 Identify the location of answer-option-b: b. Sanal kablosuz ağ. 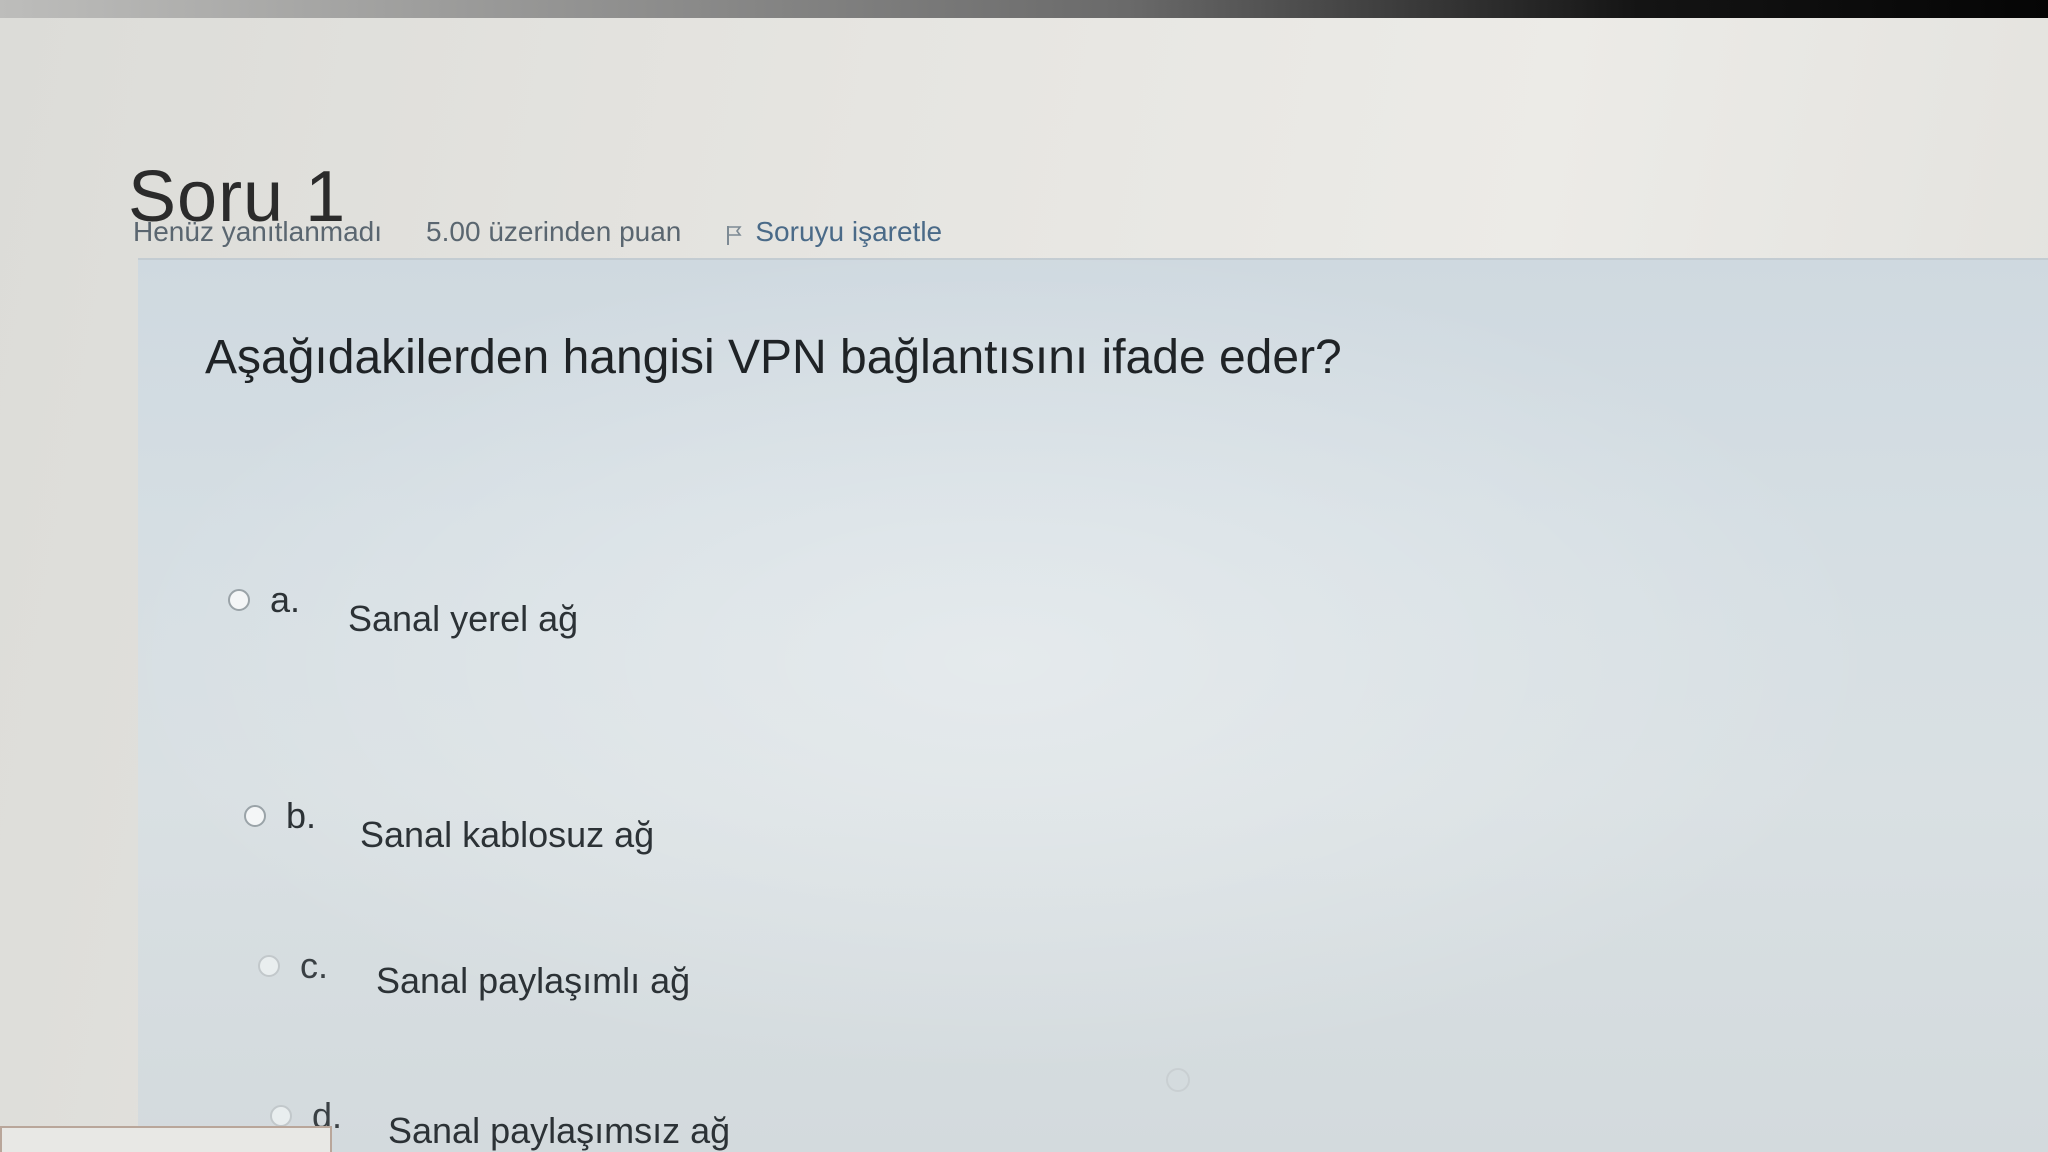
(449, 816).